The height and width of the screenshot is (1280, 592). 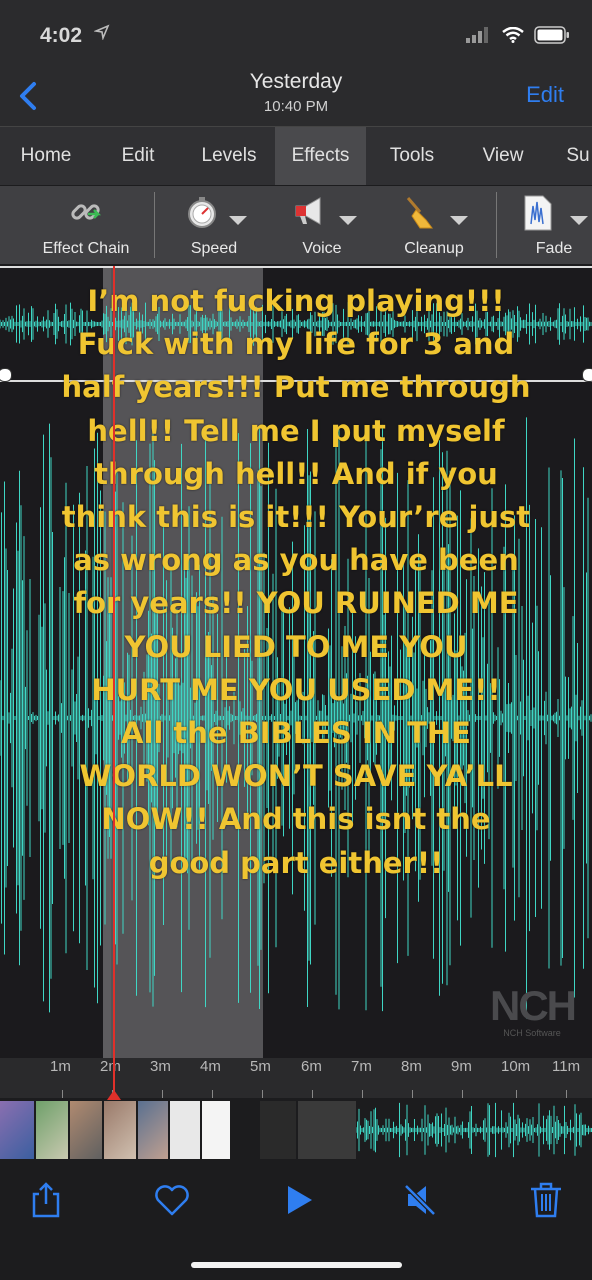 What do you see at coordinates (86, 248) in the screenshot?
I see `effect-chain-label: Effect Chain` at bounding box center [86, 248].